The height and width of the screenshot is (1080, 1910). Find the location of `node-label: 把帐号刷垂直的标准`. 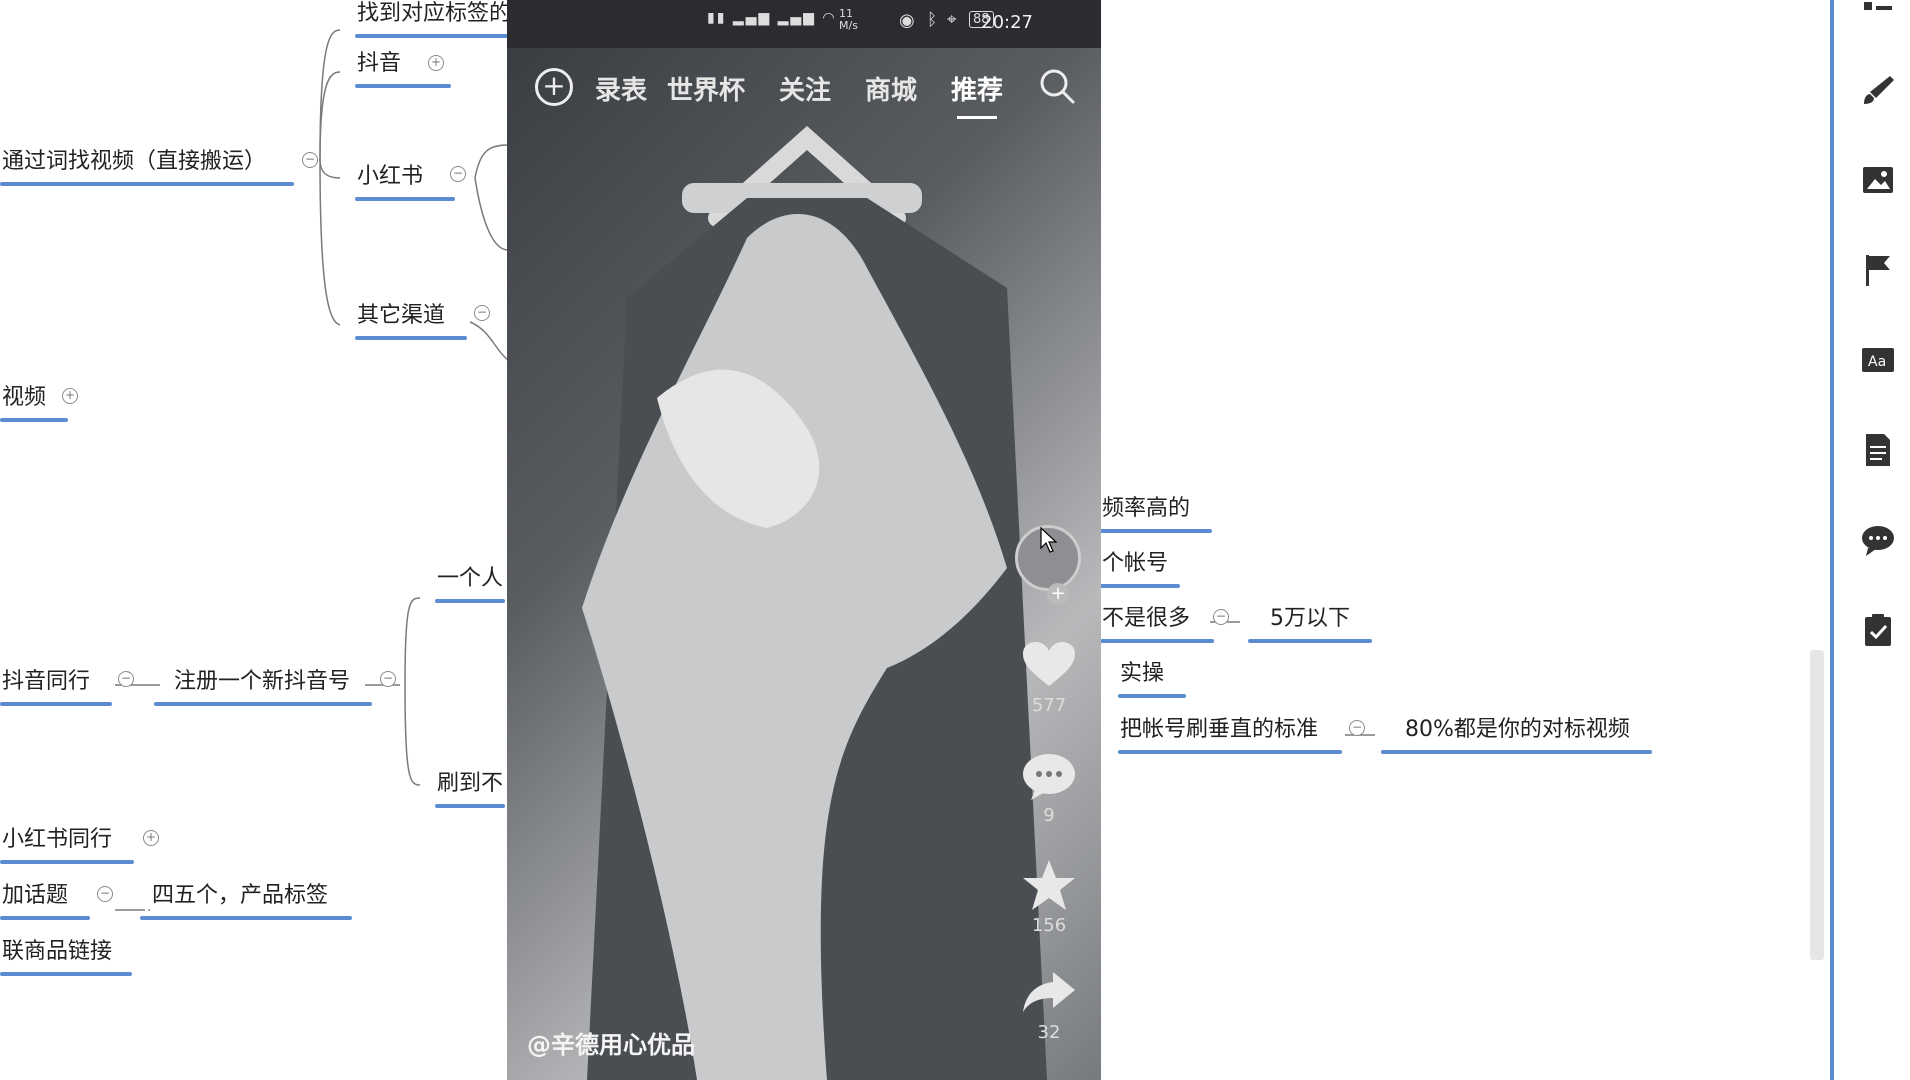

node-label: 把帐号刷垂直的标准 is located at coordinates (1219, 729).